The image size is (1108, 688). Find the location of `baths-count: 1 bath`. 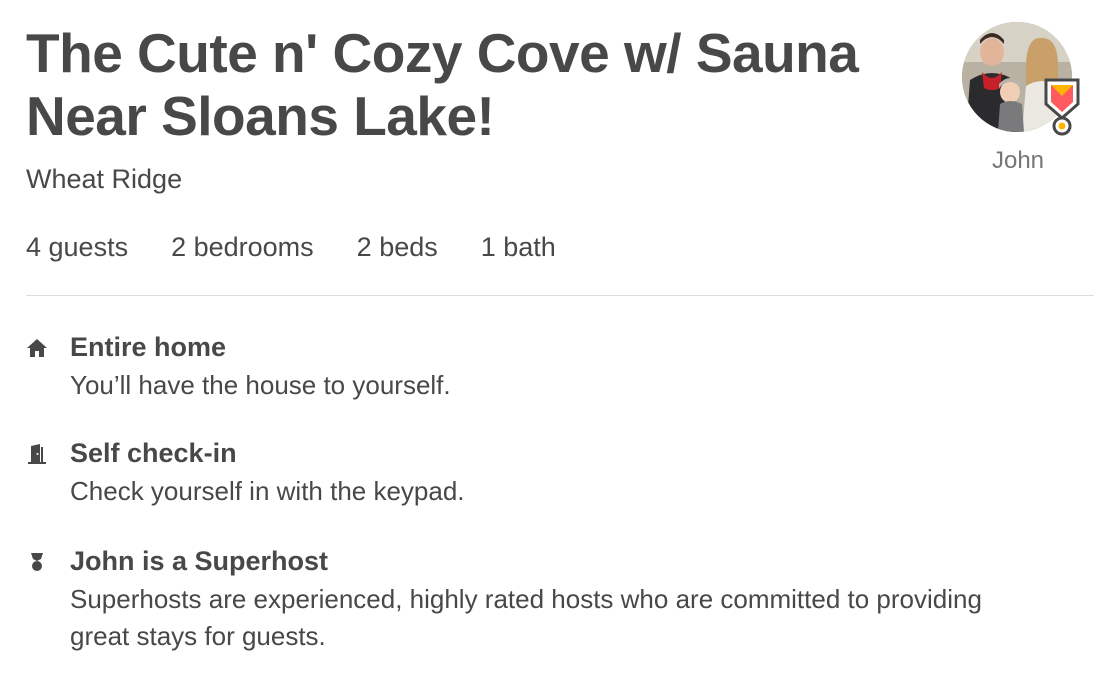

baths-count: 1 bath is located at coordinates (518, 247).